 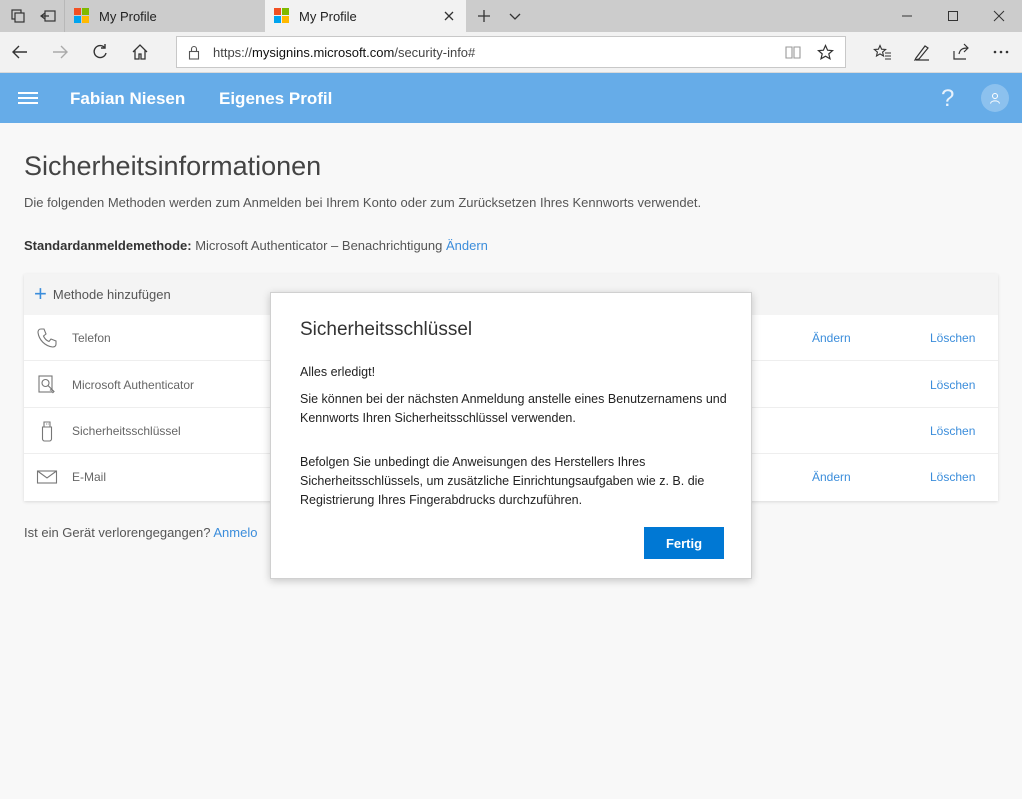 What do you see at coordinates (511, 98) in the screenshot?
I see `app-header: Fabian Niesen Eigenes Profil ?` at bounding box center [511, 98].